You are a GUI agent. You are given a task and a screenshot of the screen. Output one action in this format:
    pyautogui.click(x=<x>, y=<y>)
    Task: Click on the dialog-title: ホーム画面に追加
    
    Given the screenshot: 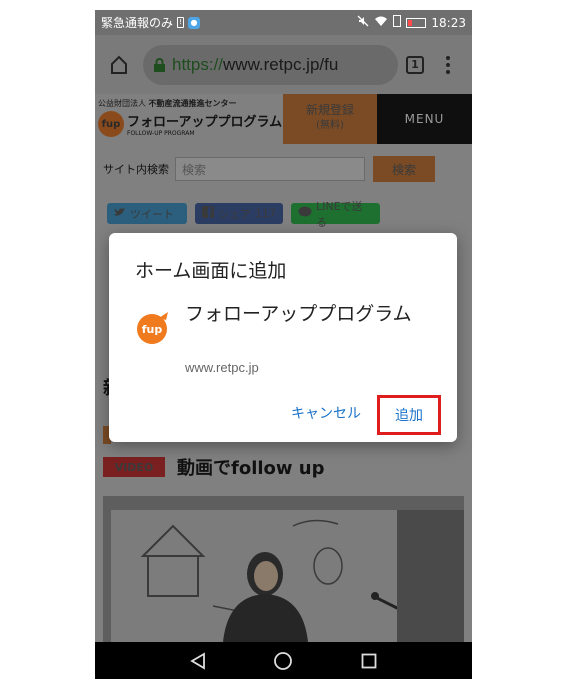 What is the action you would take?
    pyautogui.click(x=211, y=271)
    